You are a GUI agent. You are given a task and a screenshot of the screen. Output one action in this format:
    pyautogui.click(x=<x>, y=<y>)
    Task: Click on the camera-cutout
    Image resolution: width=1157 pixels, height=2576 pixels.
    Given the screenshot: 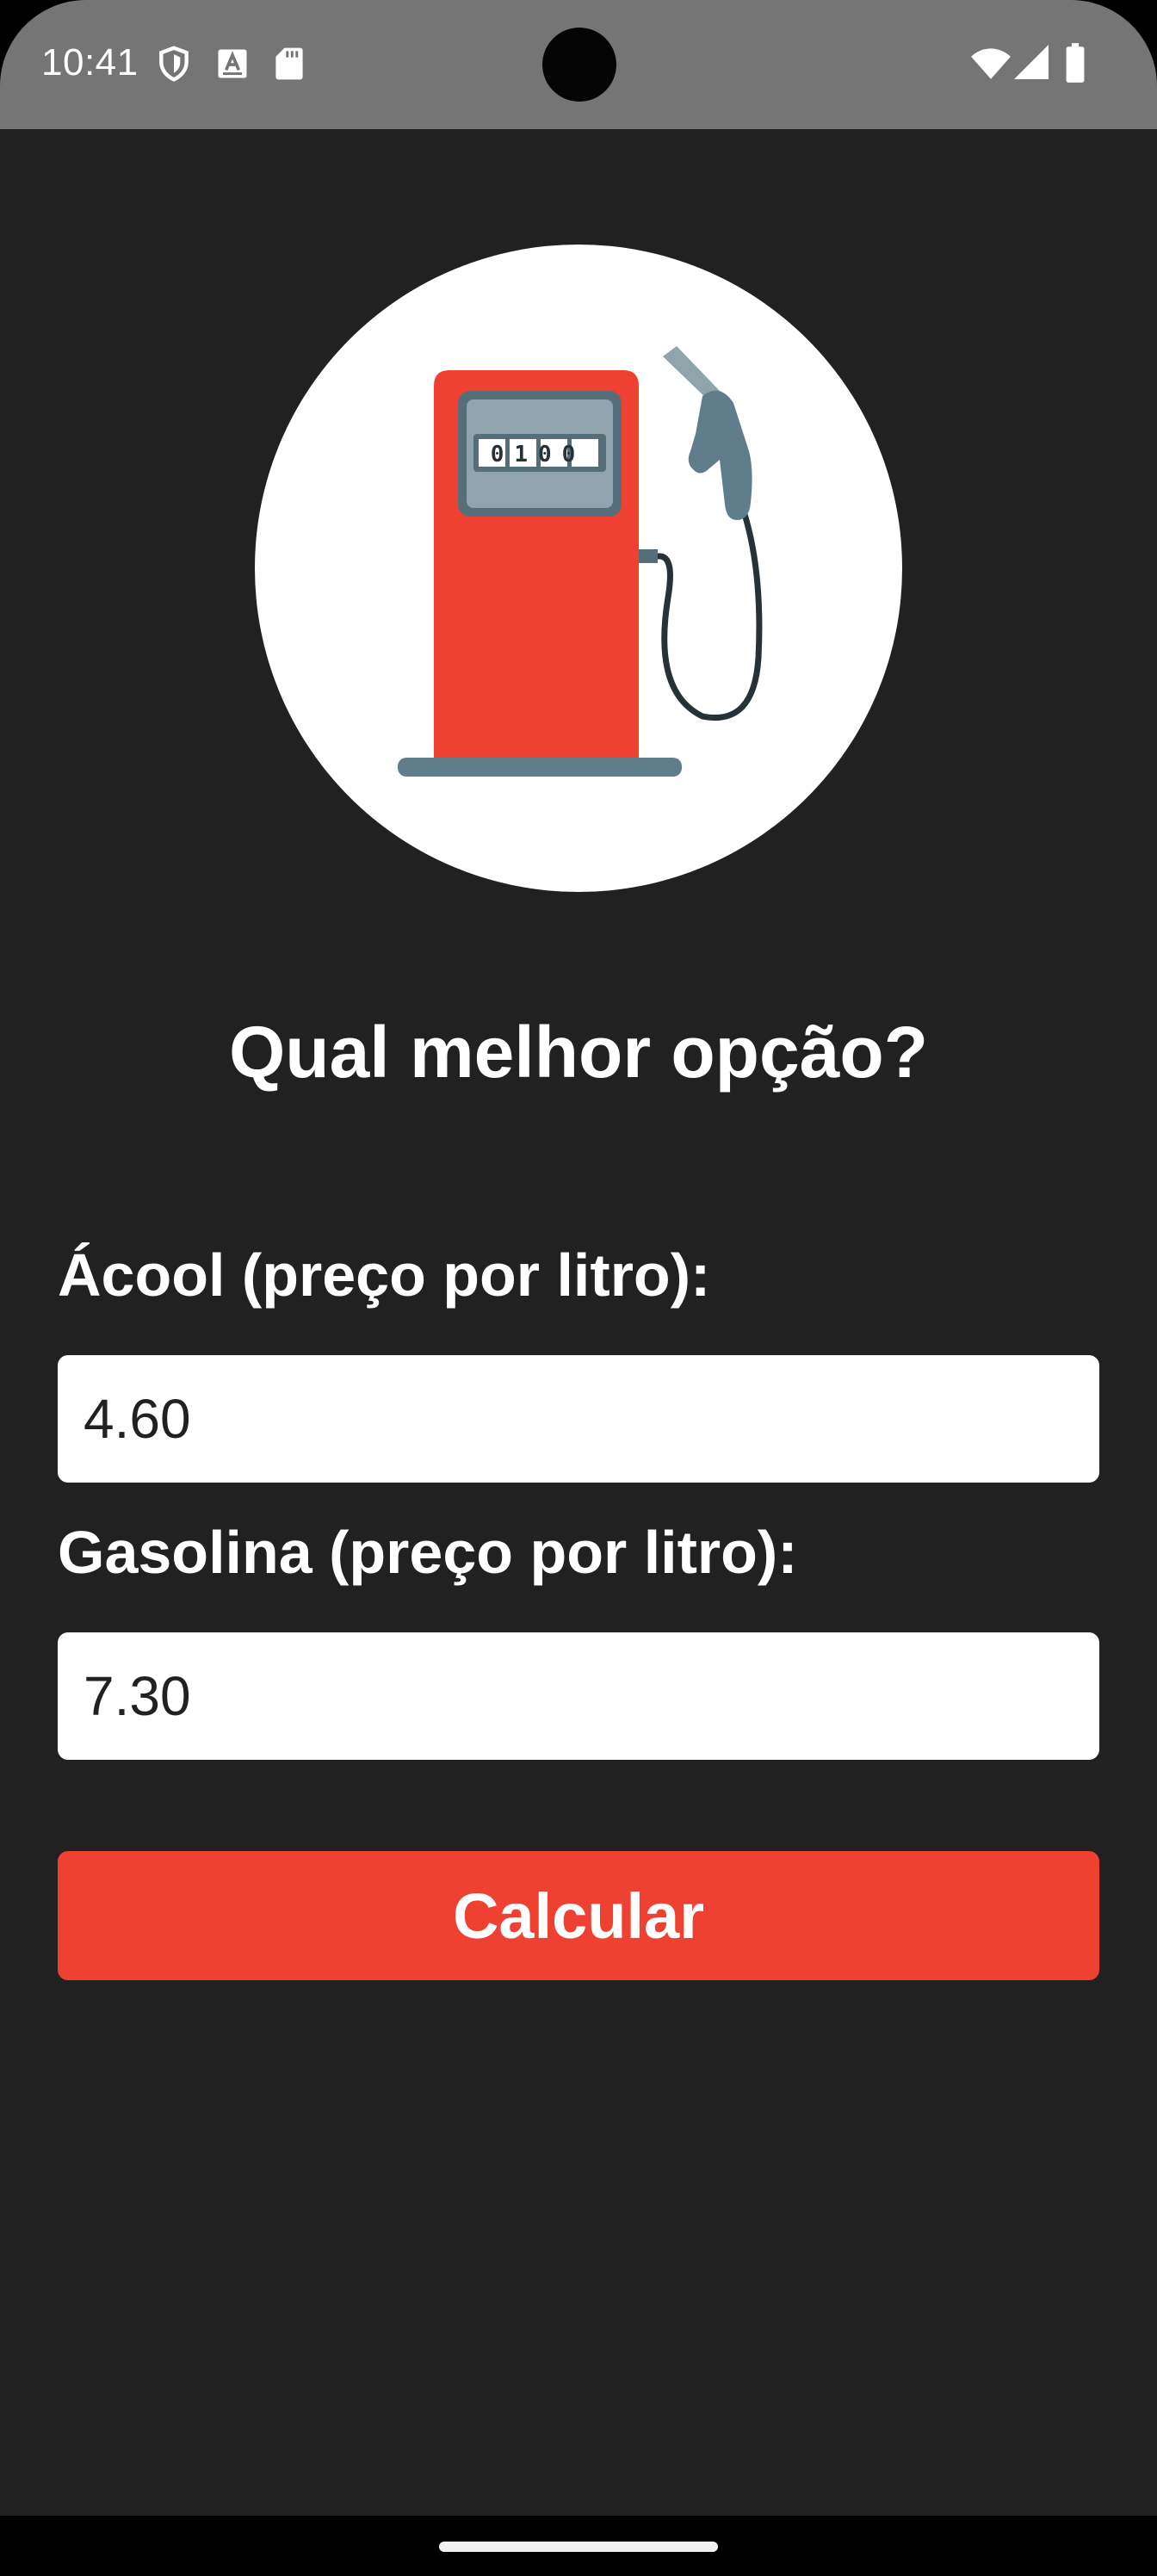 What is the action you would take?
    pyautogui.click(x=579, y=65)
    